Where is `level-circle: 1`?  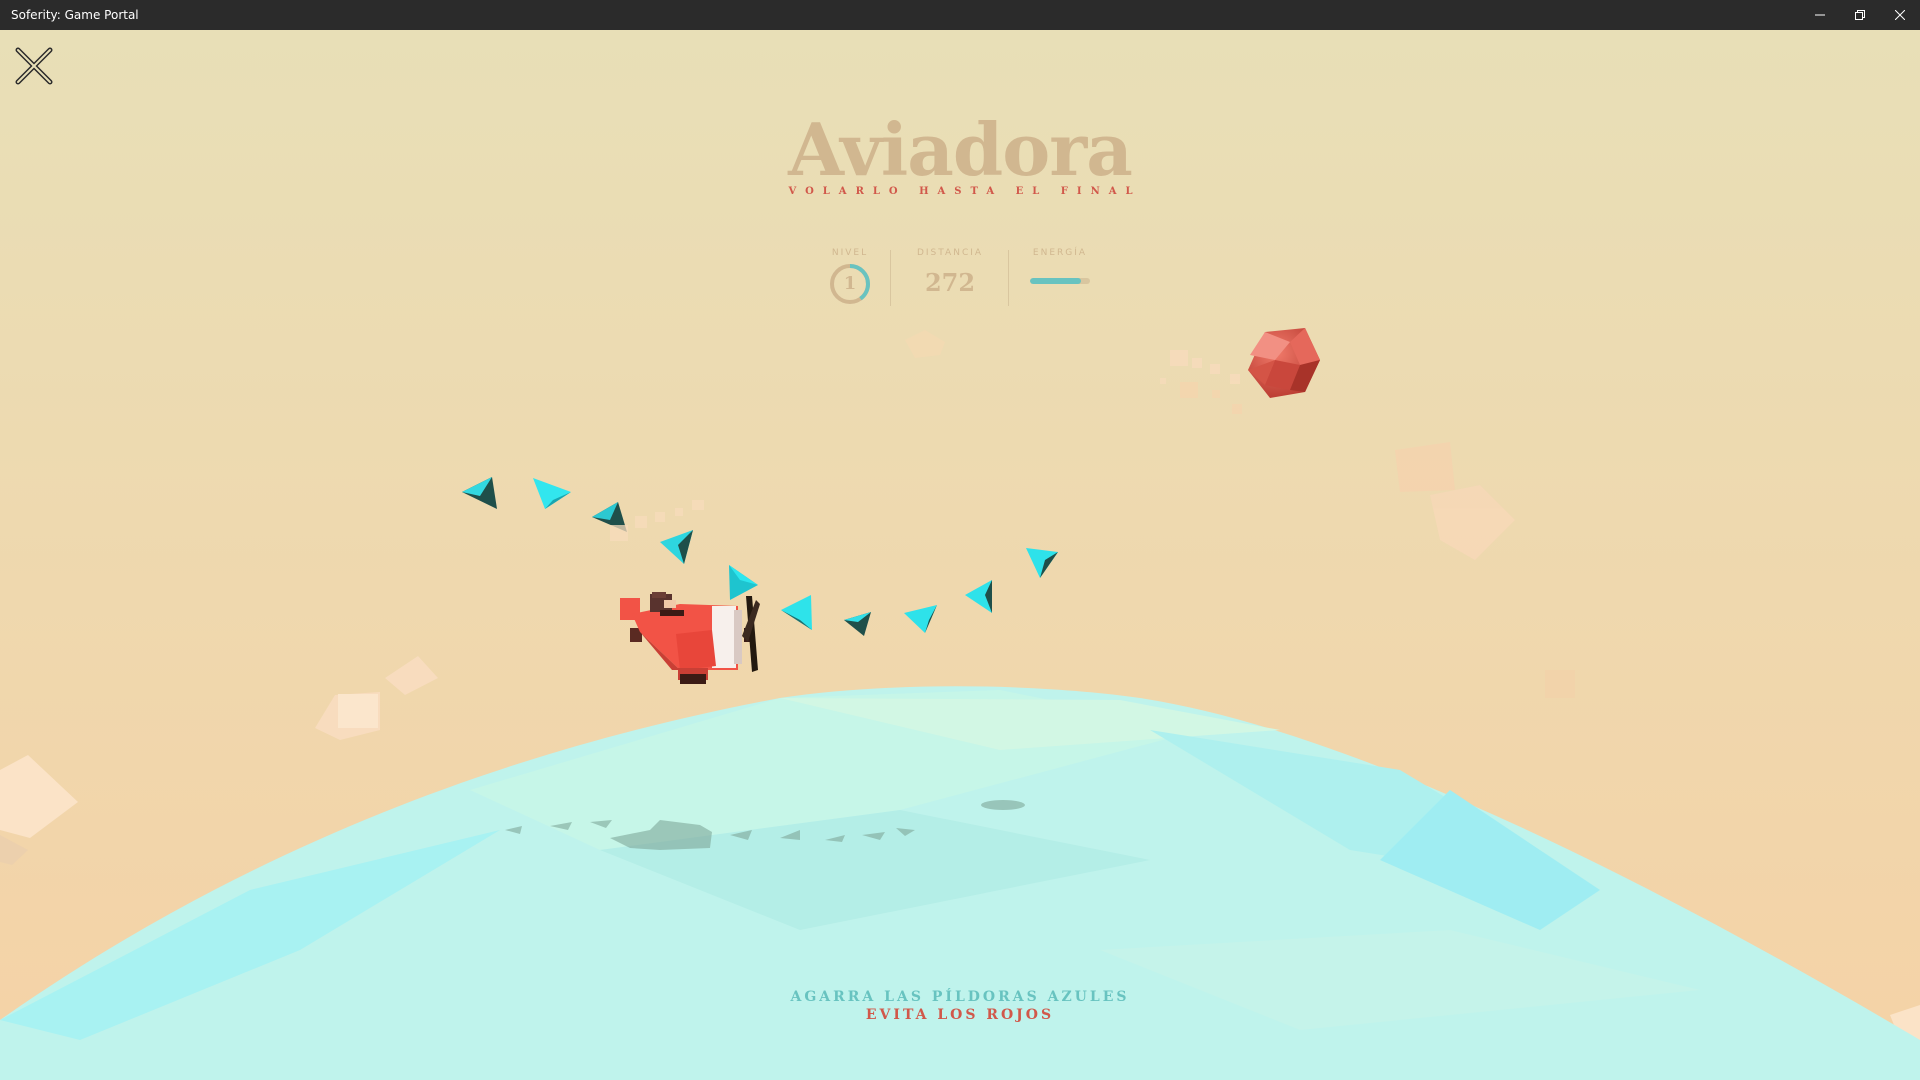 level-circle: 1 is located at coordinates (850, 284).